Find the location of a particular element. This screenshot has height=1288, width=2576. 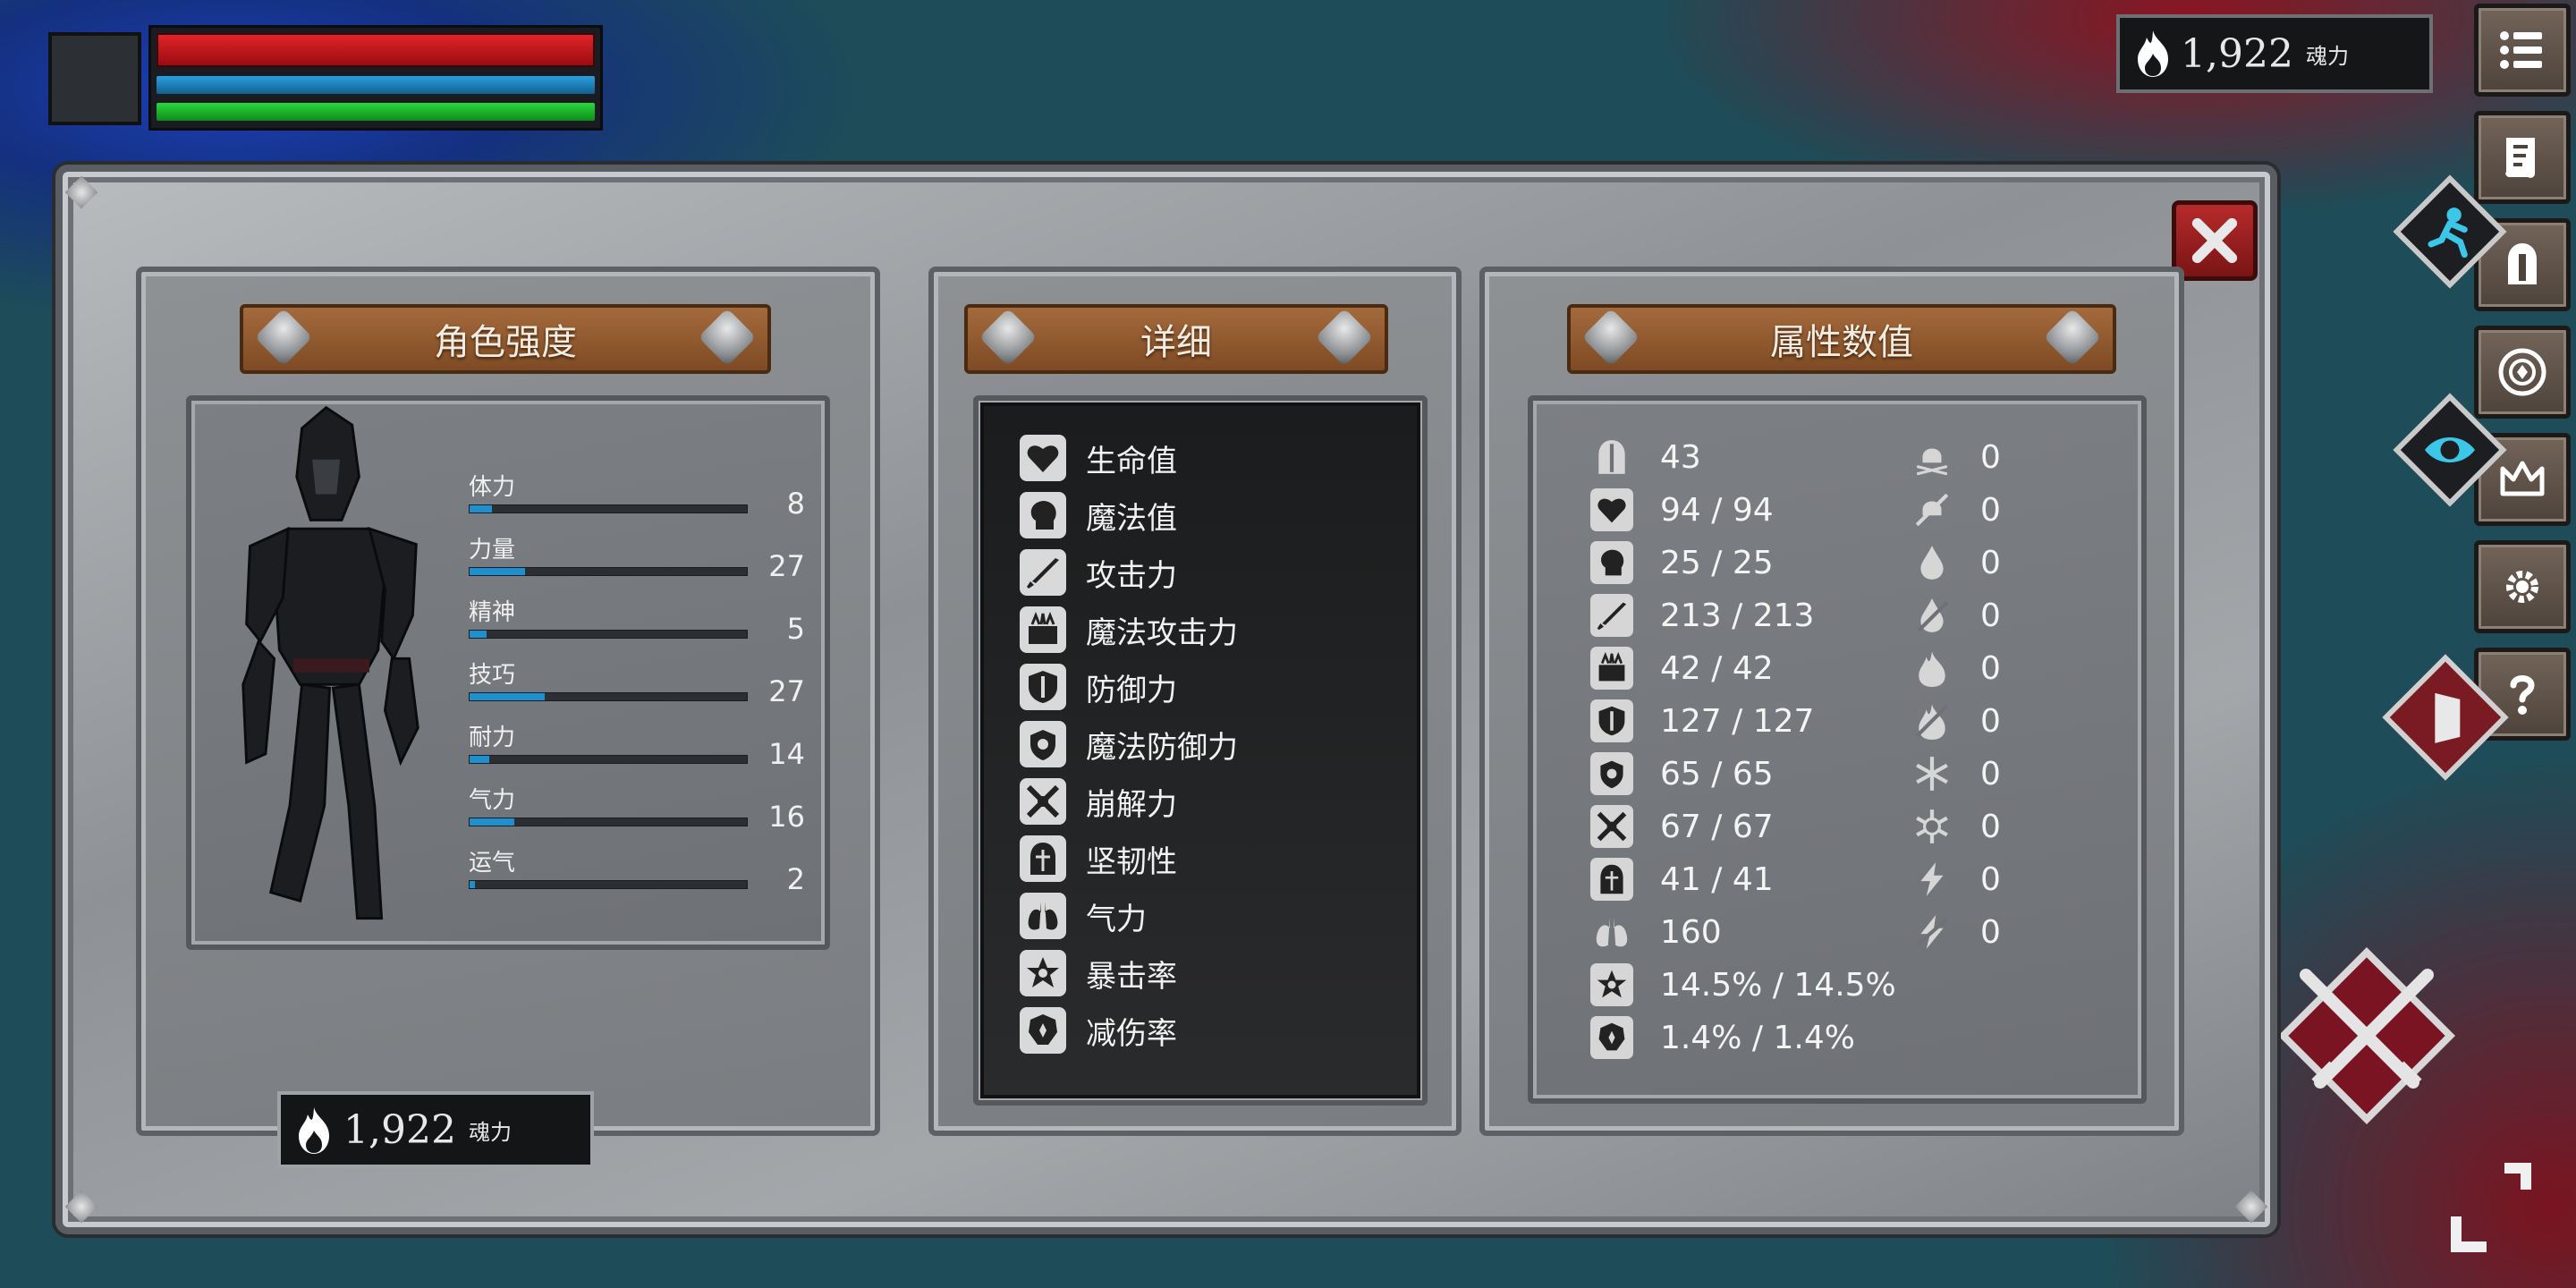

stat-label-endurance: 耐力 is located at coordinates (492, 737).